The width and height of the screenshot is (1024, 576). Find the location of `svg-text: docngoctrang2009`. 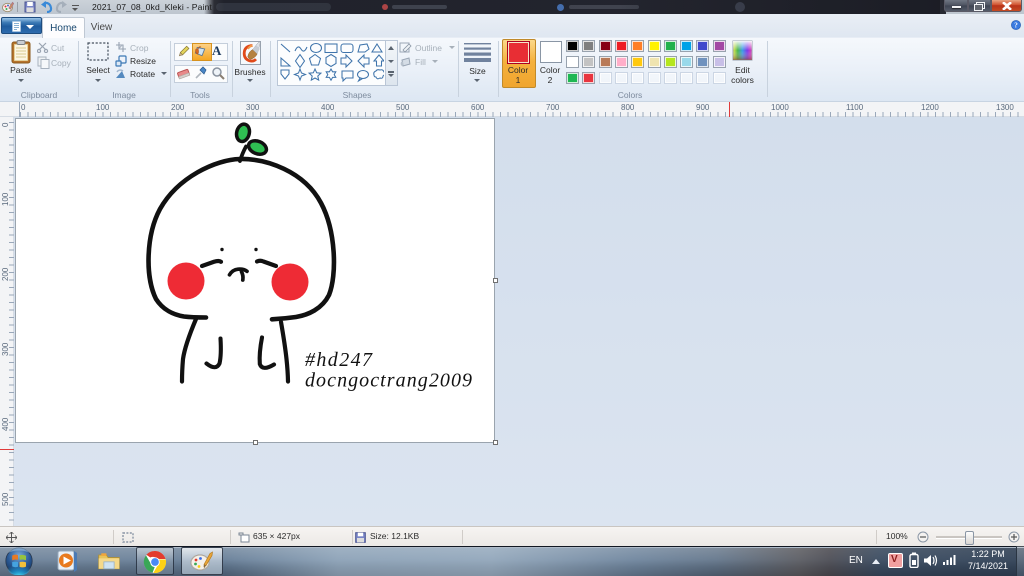

svg-text: docngoctrang2009 is located at coordinates (388, 381).